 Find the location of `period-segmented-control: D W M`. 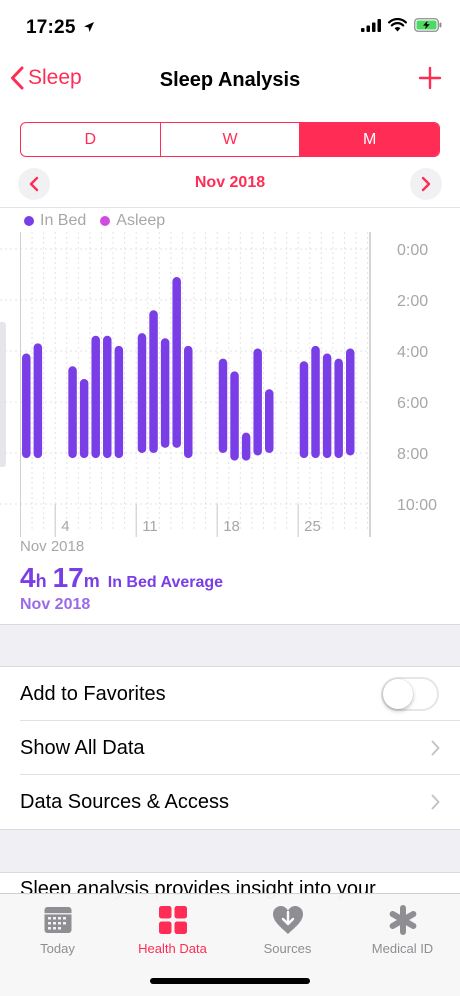

period-segmented-control: D W M is located at coordinates (230, 139).